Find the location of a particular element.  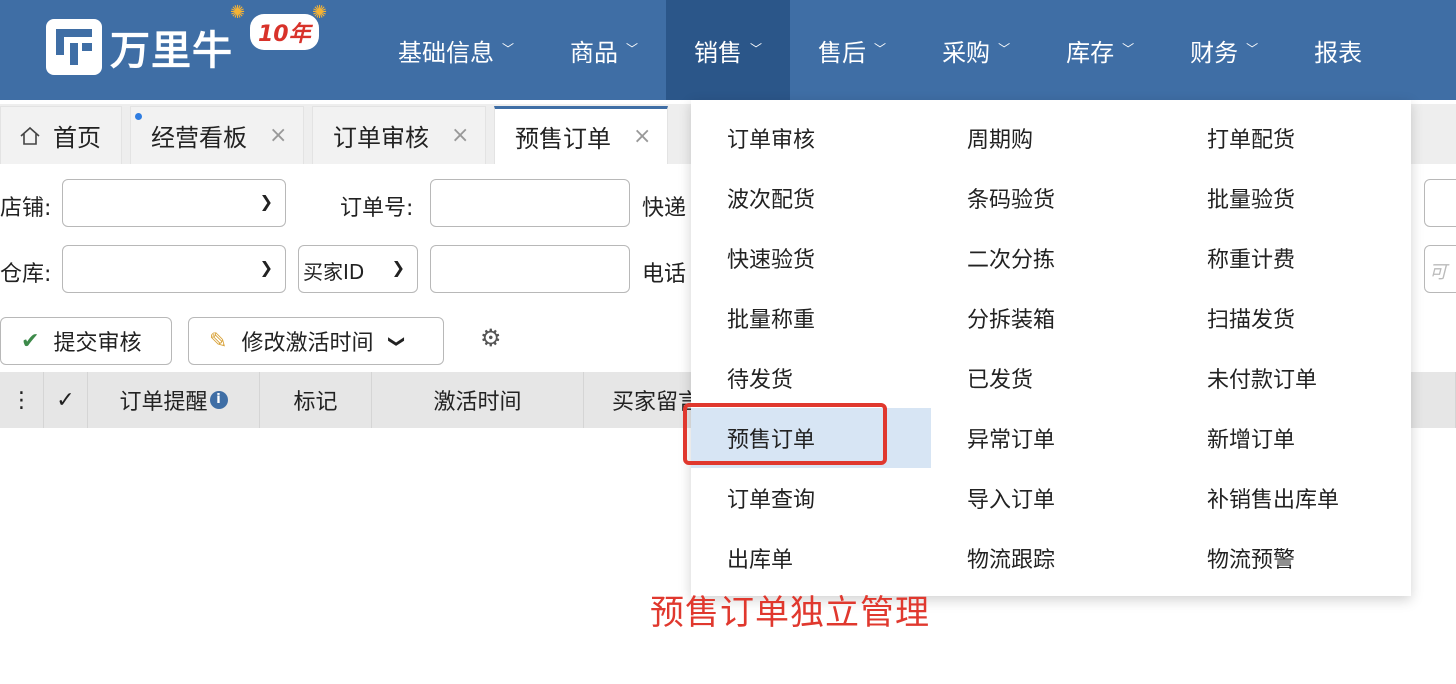

nav-item-basic-info: 基础信息 ﹀ is located at coordinates (456, 50).